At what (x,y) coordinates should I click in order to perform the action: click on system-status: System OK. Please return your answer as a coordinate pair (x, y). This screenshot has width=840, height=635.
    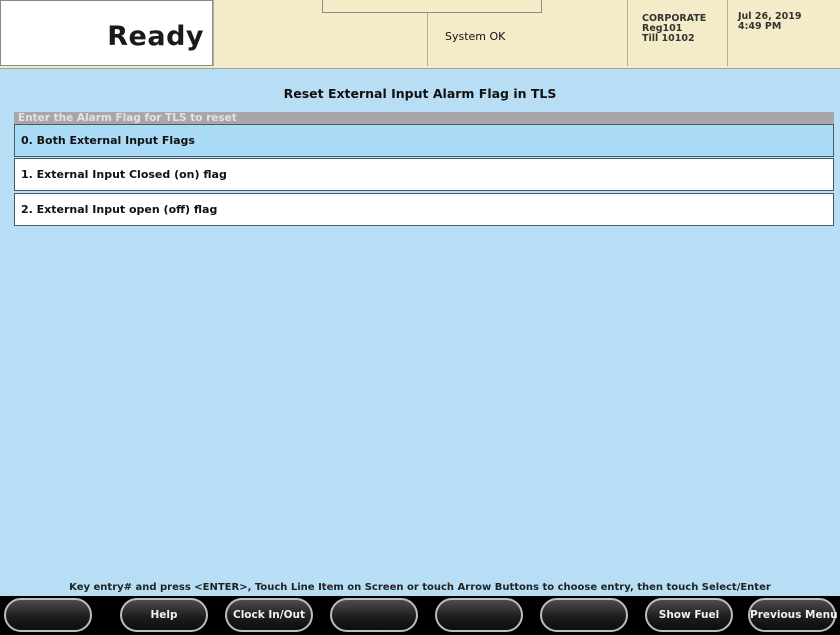
    Looking at the image, I should click on (475, 36).